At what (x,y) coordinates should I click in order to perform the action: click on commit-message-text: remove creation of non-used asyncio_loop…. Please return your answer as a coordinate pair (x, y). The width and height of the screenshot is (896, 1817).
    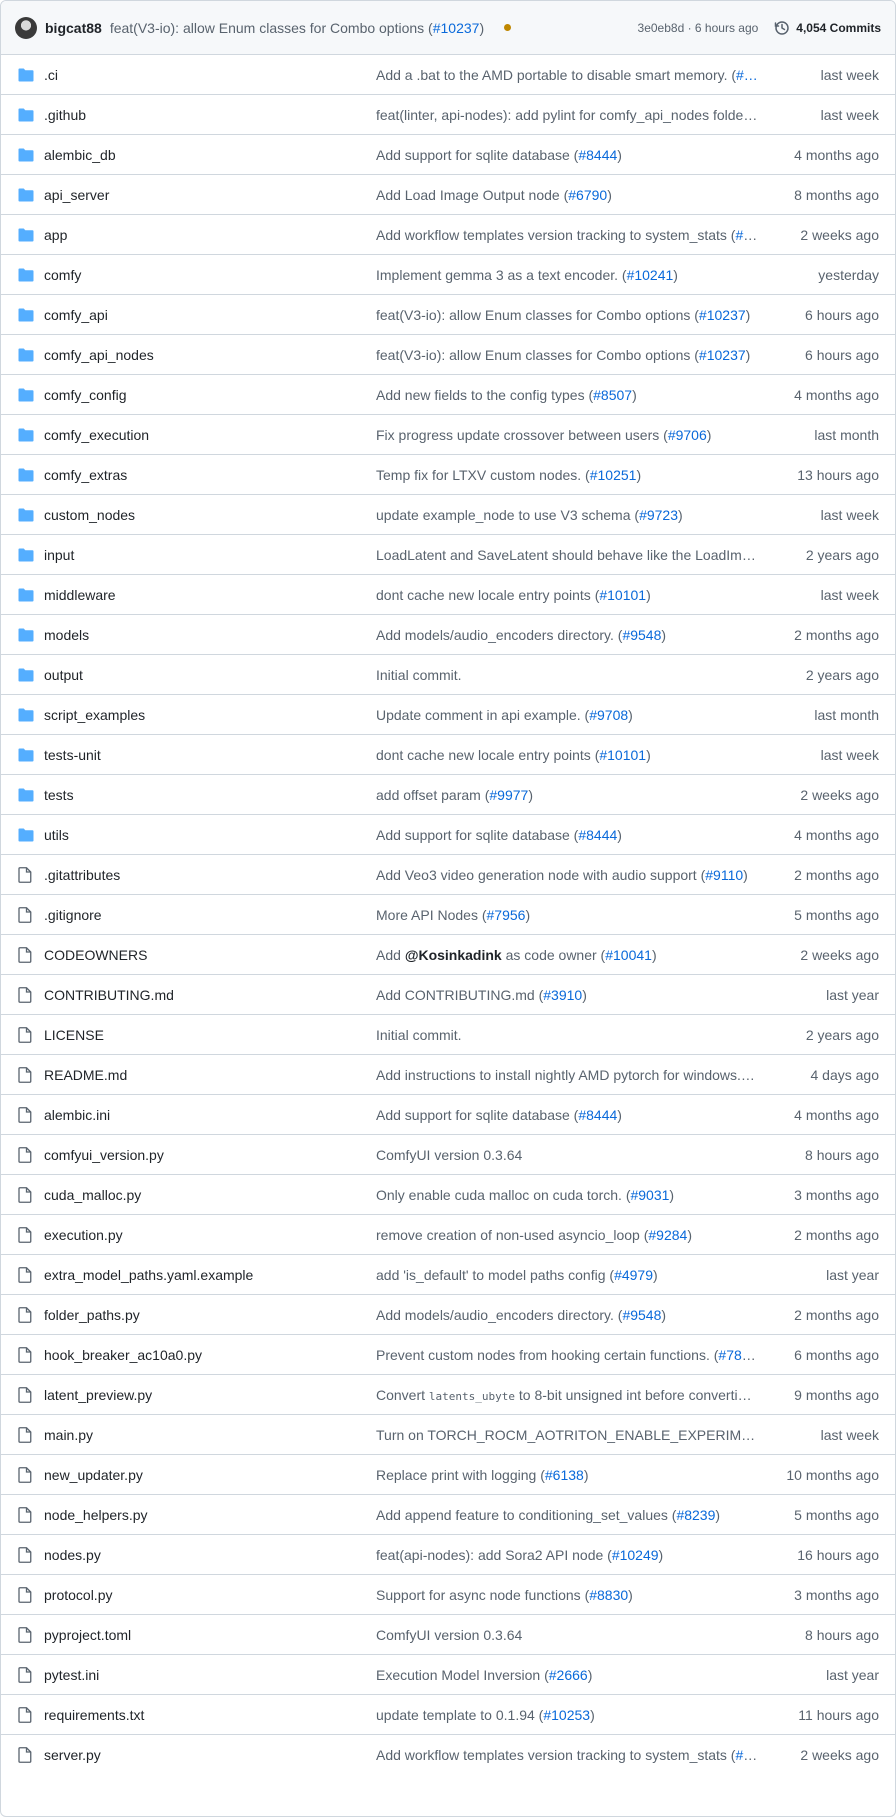
    Looking at the image, I should click on (512, 1235).